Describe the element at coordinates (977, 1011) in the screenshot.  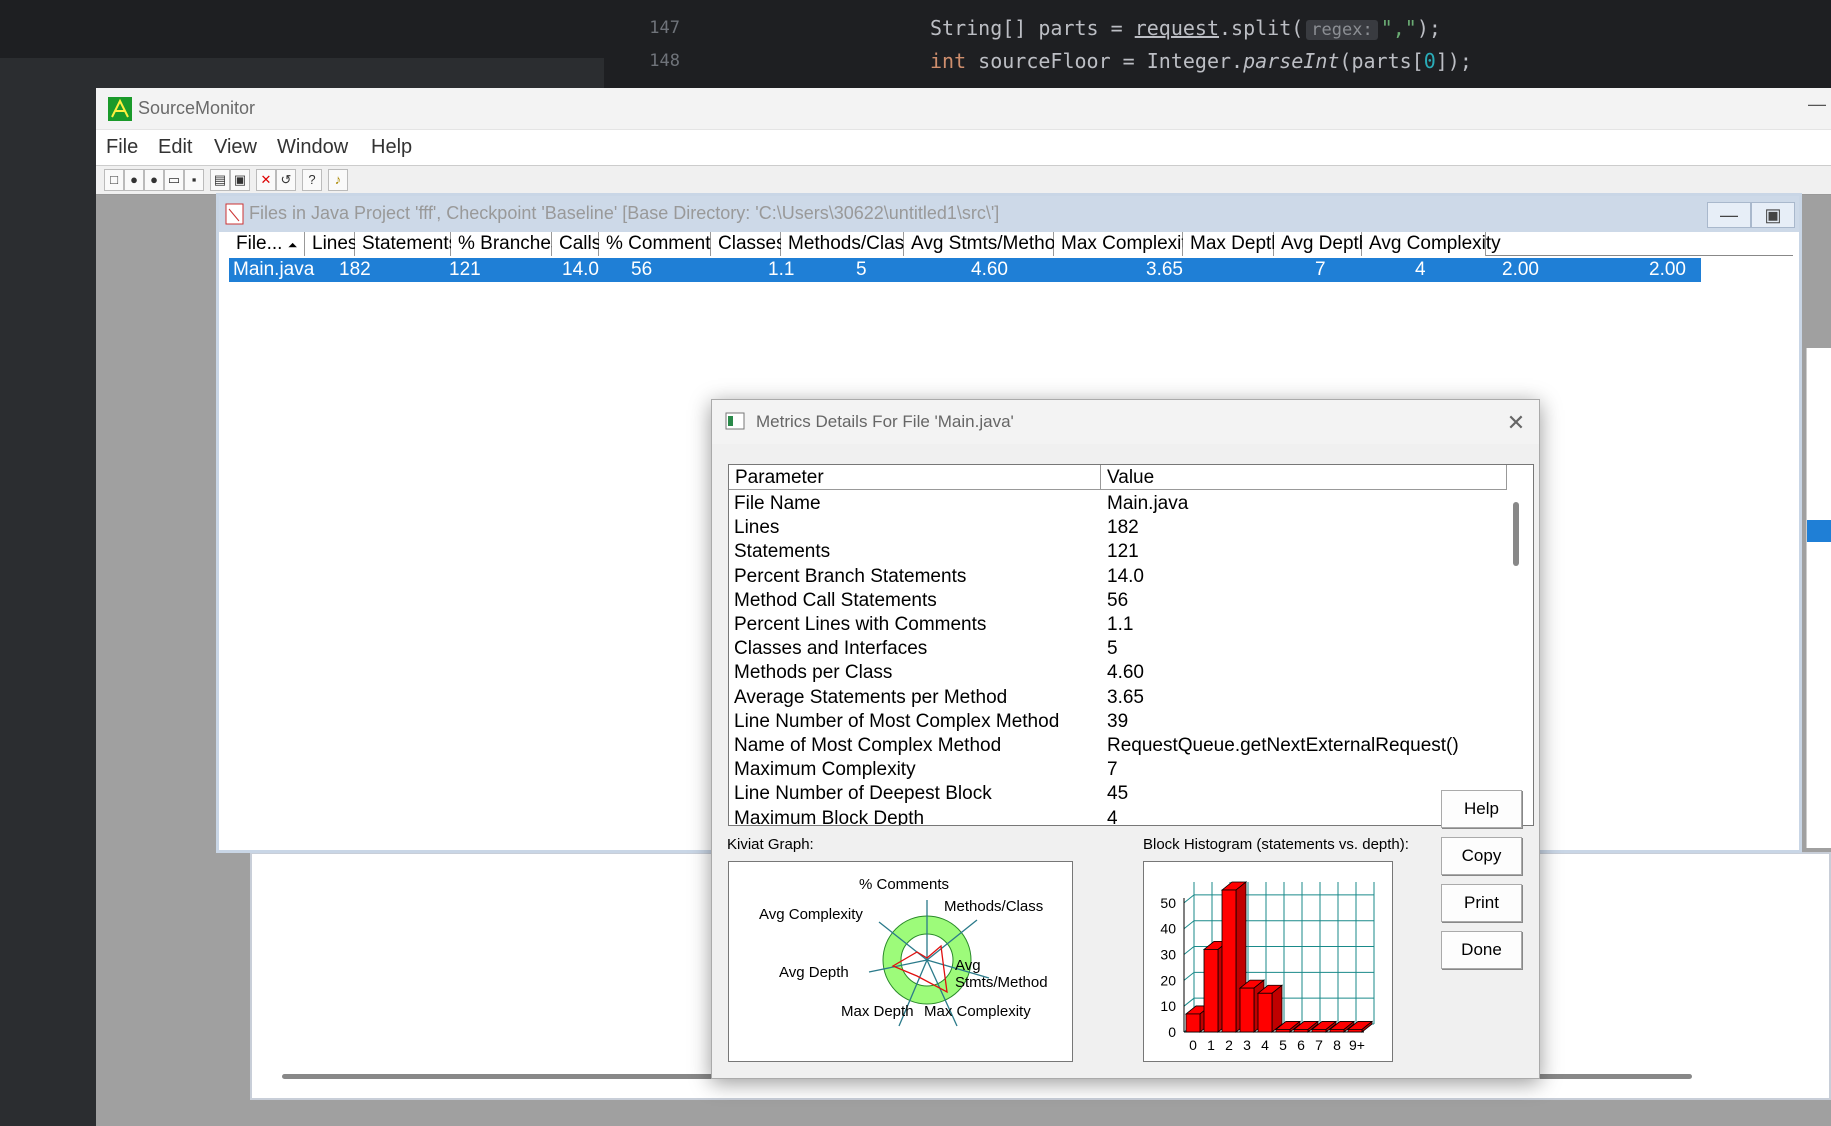
I see `kiviat-axis-label: Max Complexity` at that location.